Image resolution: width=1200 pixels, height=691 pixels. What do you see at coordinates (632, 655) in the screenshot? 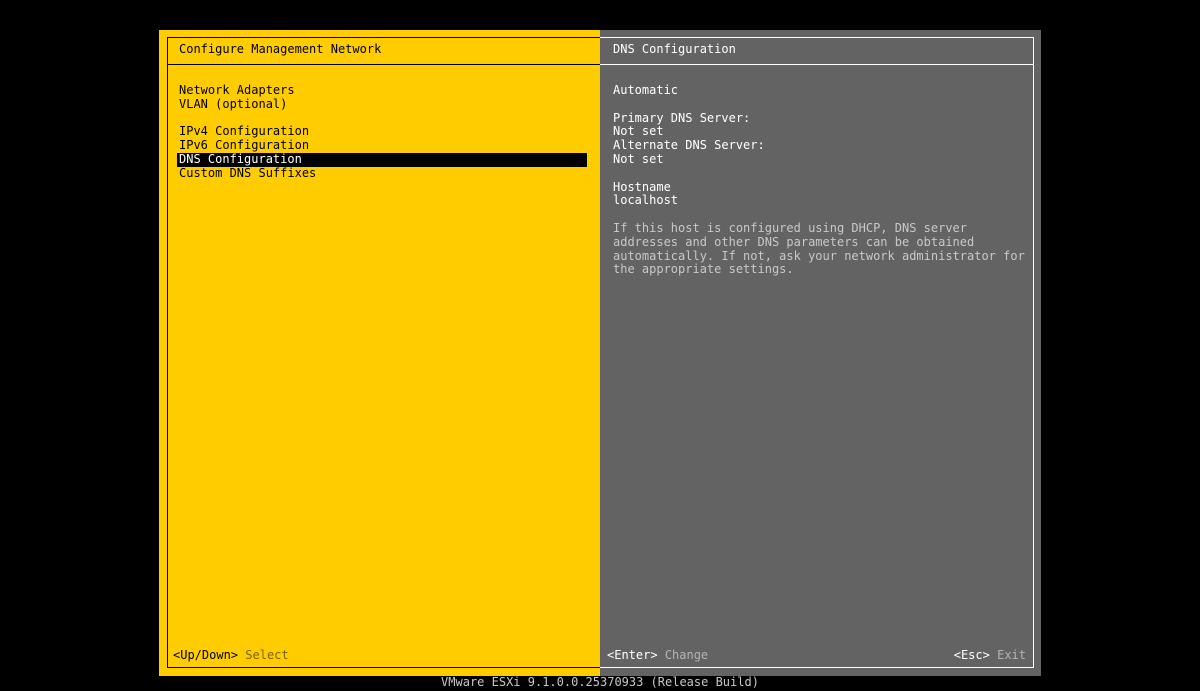
I see `enter-key: <Enter>` at bounding box center [632, 655].